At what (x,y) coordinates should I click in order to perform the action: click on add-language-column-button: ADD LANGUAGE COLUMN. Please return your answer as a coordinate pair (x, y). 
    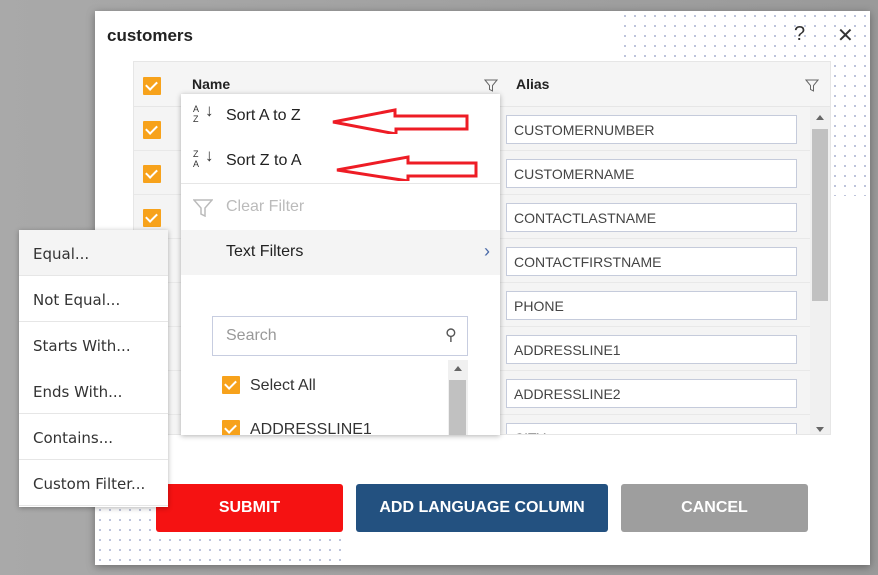
    Looking at the image, I should click on (482, 508).